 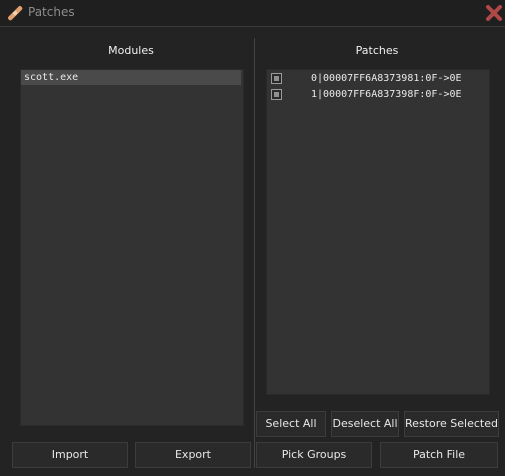 I want to click on patch-item: 1|00007FF6A837398F:0F->0E, so click(x=377, y=94).